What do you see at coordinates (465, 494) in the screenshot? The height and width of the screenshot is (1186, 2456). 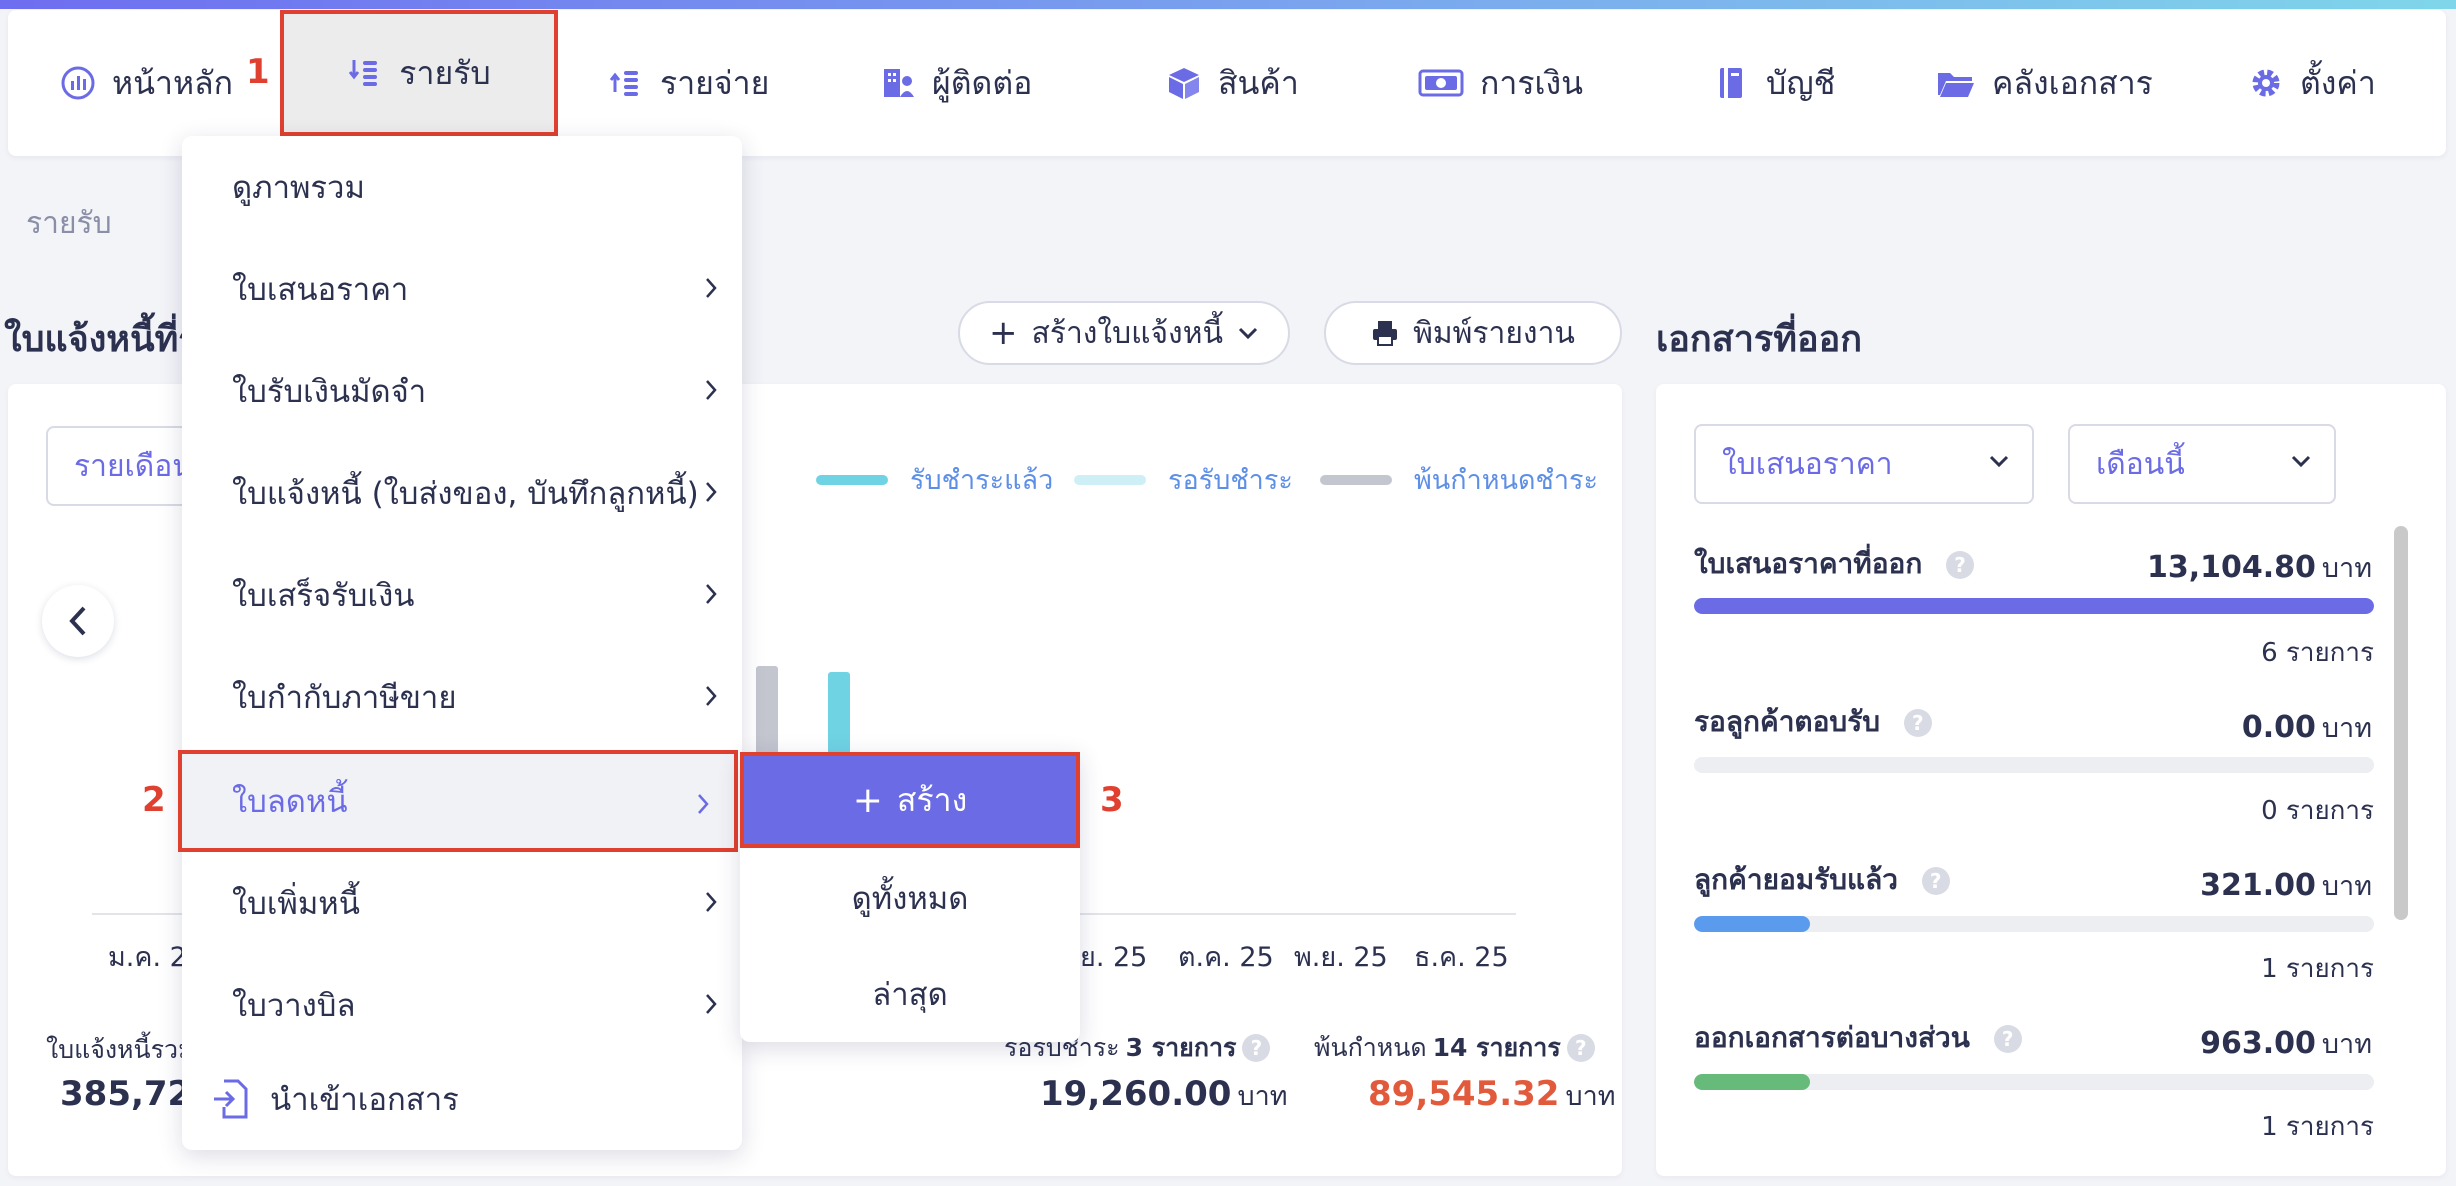 I see `menu-item-label: ใบแจ้งหนี้ (ใบส่งของ, บันทึกลูกหนี้)` at bounding box center [465, 494].